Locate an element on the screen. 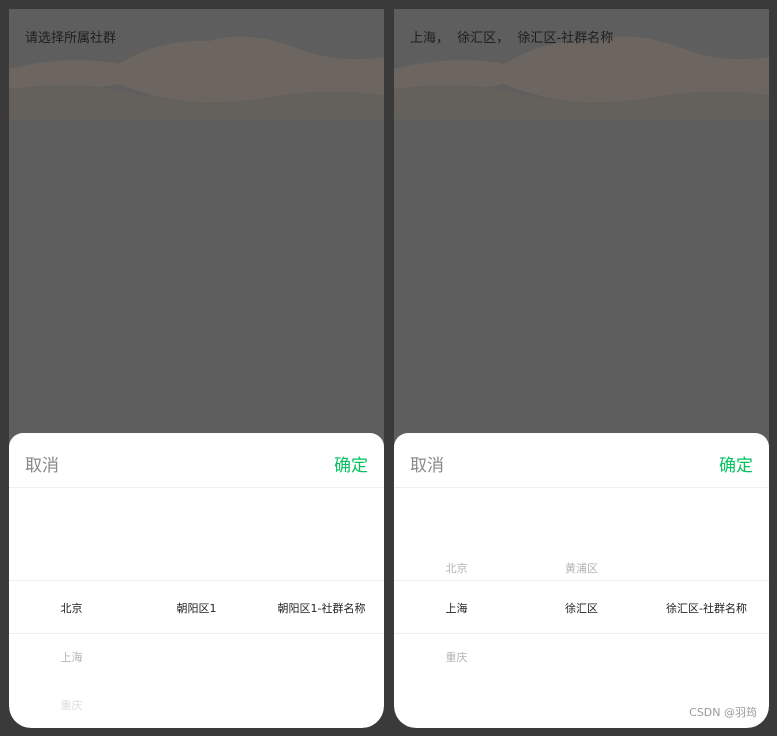 Image resolution: width=777 pixels, height=736 pixels. picker-option: 北京 is located at coordinates (456, 568).